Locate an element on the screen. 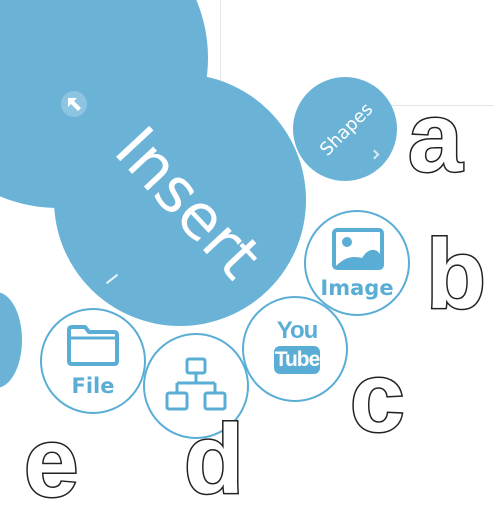  left-edge-bubble is located at coordinates (11, 340).